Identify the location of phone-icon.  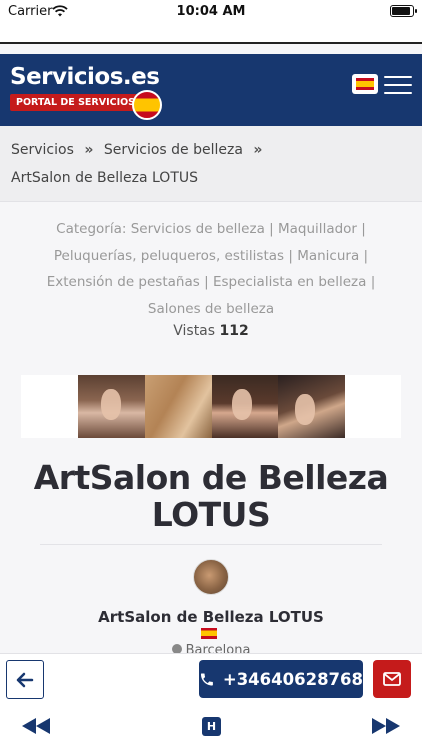
(206, 679).